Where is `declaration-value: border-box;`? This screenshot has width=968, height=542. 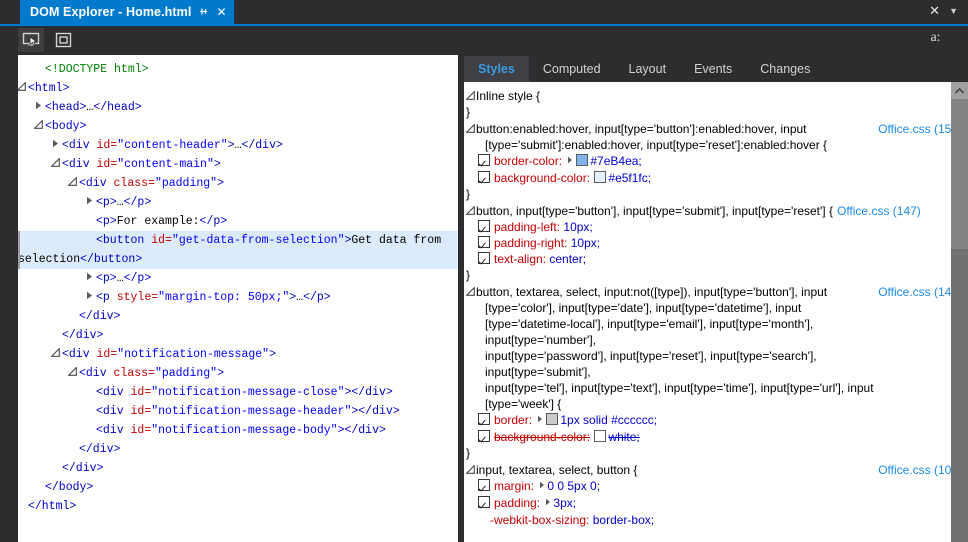
declaration-value: border-box; is located at coordinates (623, 520).